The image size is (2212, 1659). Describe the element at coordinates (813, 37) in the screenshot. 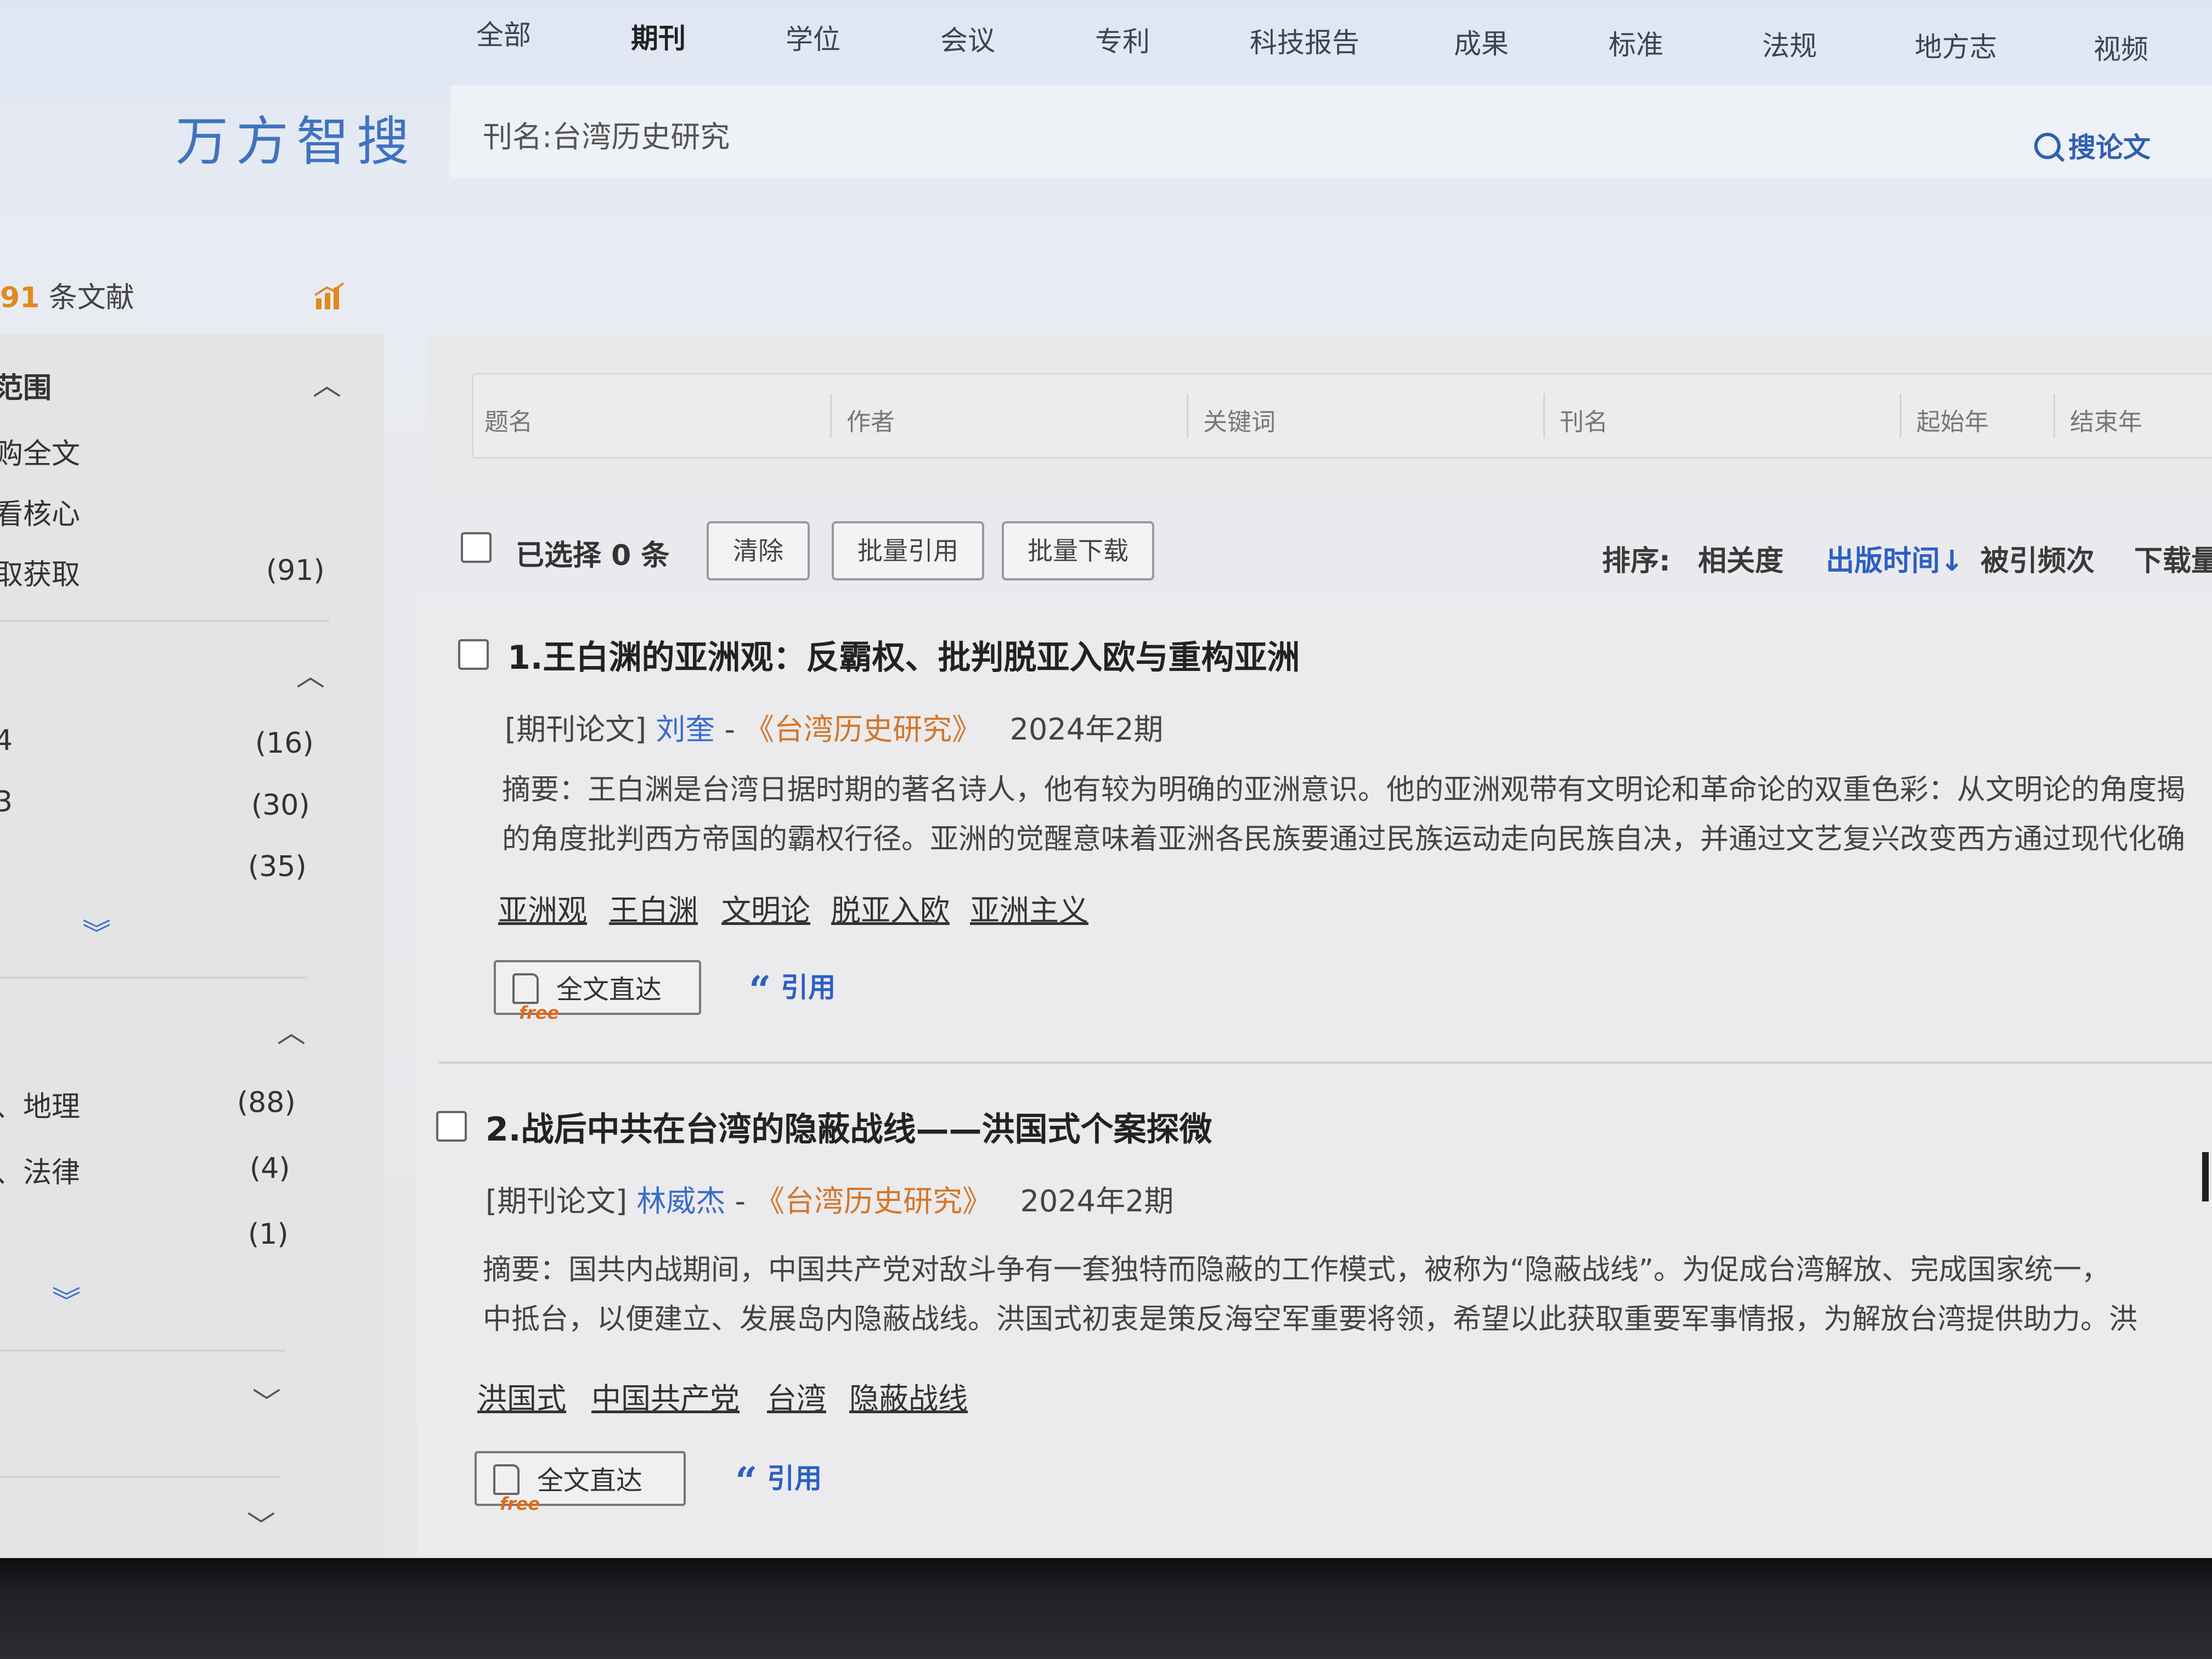

I see `nav-tab-degree: 学位` at that location.